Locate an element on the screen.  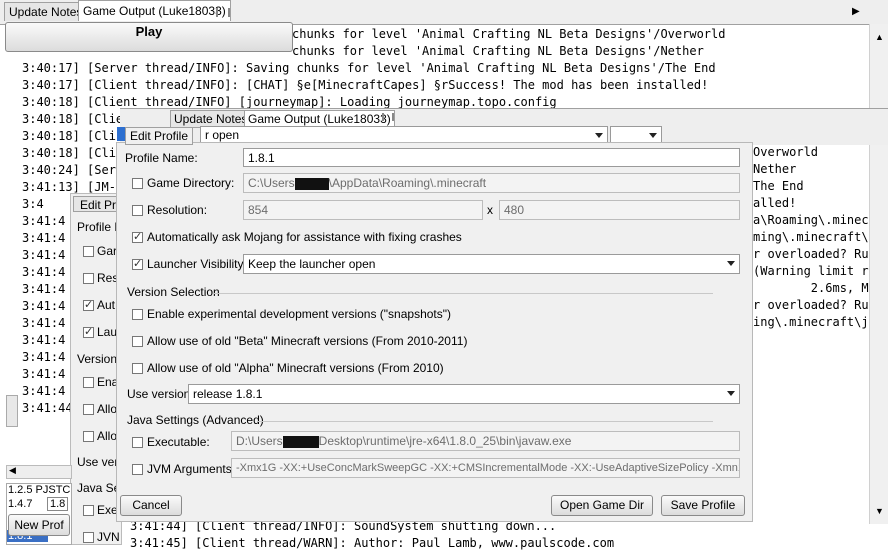
resolution-x: x is located at coordinates (490, 210).